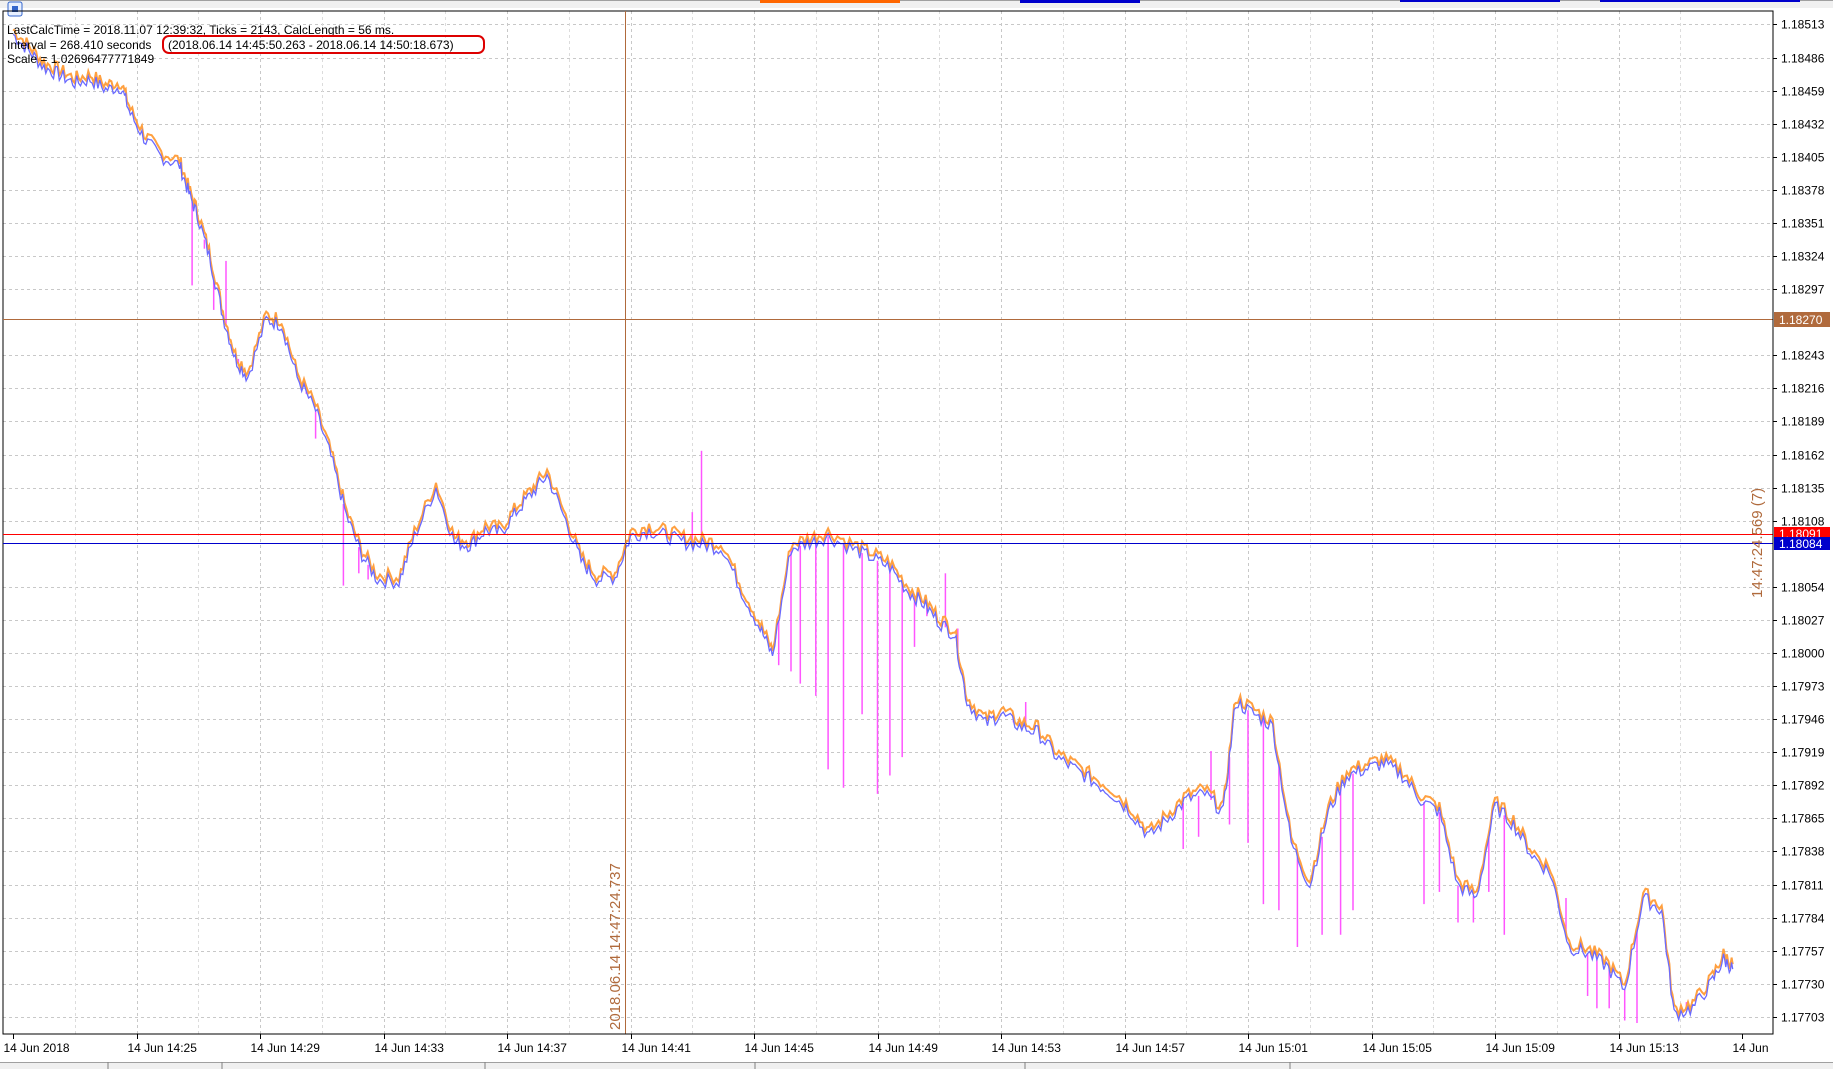 The height and width of the screenshot is (1069, 1833). Describe the element at coordinates (286, 1048) in the screenshot. I see `x-tick-label: 14 Jun 14:29` at that location.